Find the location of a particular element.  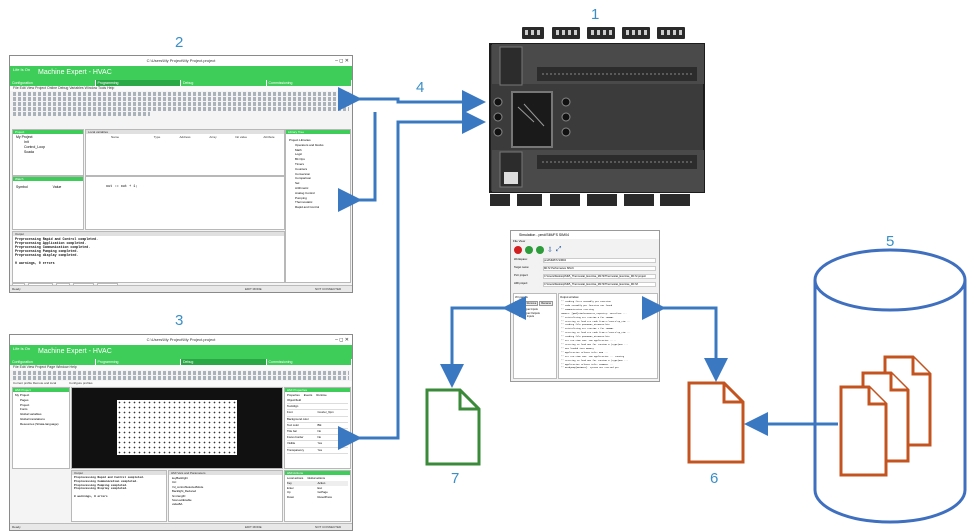

arrow-sim-to-doc7 is located at coordinates (483, 342).